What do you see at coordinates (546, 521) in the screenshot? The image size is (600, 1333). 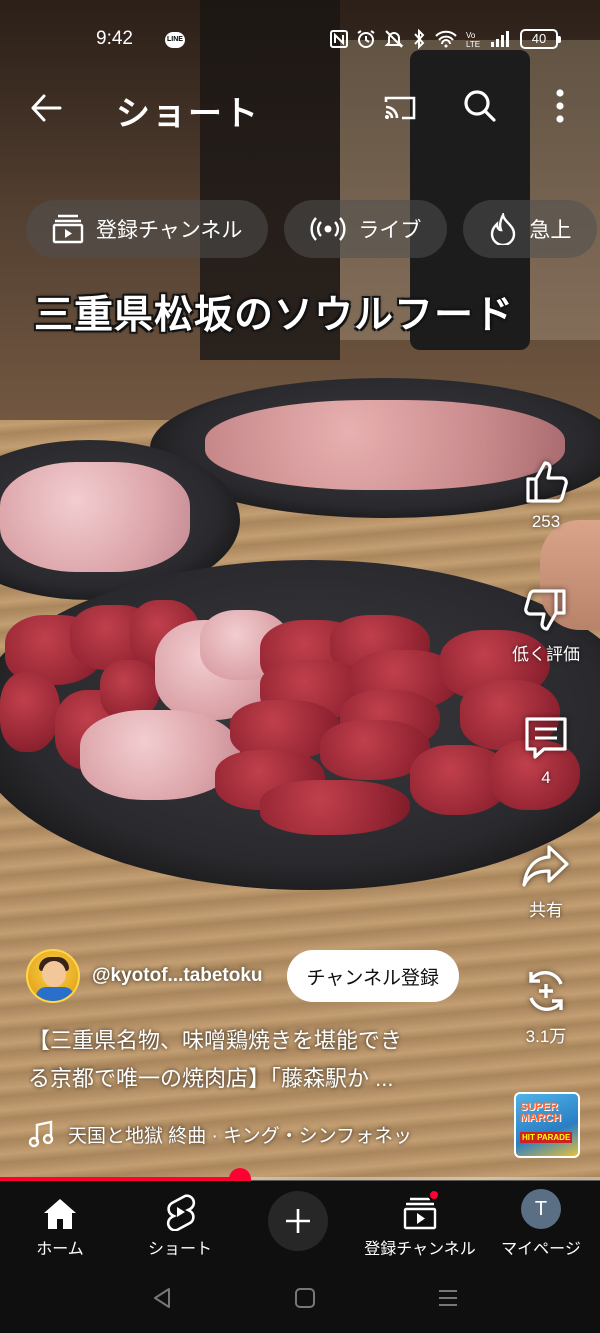 I see `like-count: 253` at bounding box center [546, 521].